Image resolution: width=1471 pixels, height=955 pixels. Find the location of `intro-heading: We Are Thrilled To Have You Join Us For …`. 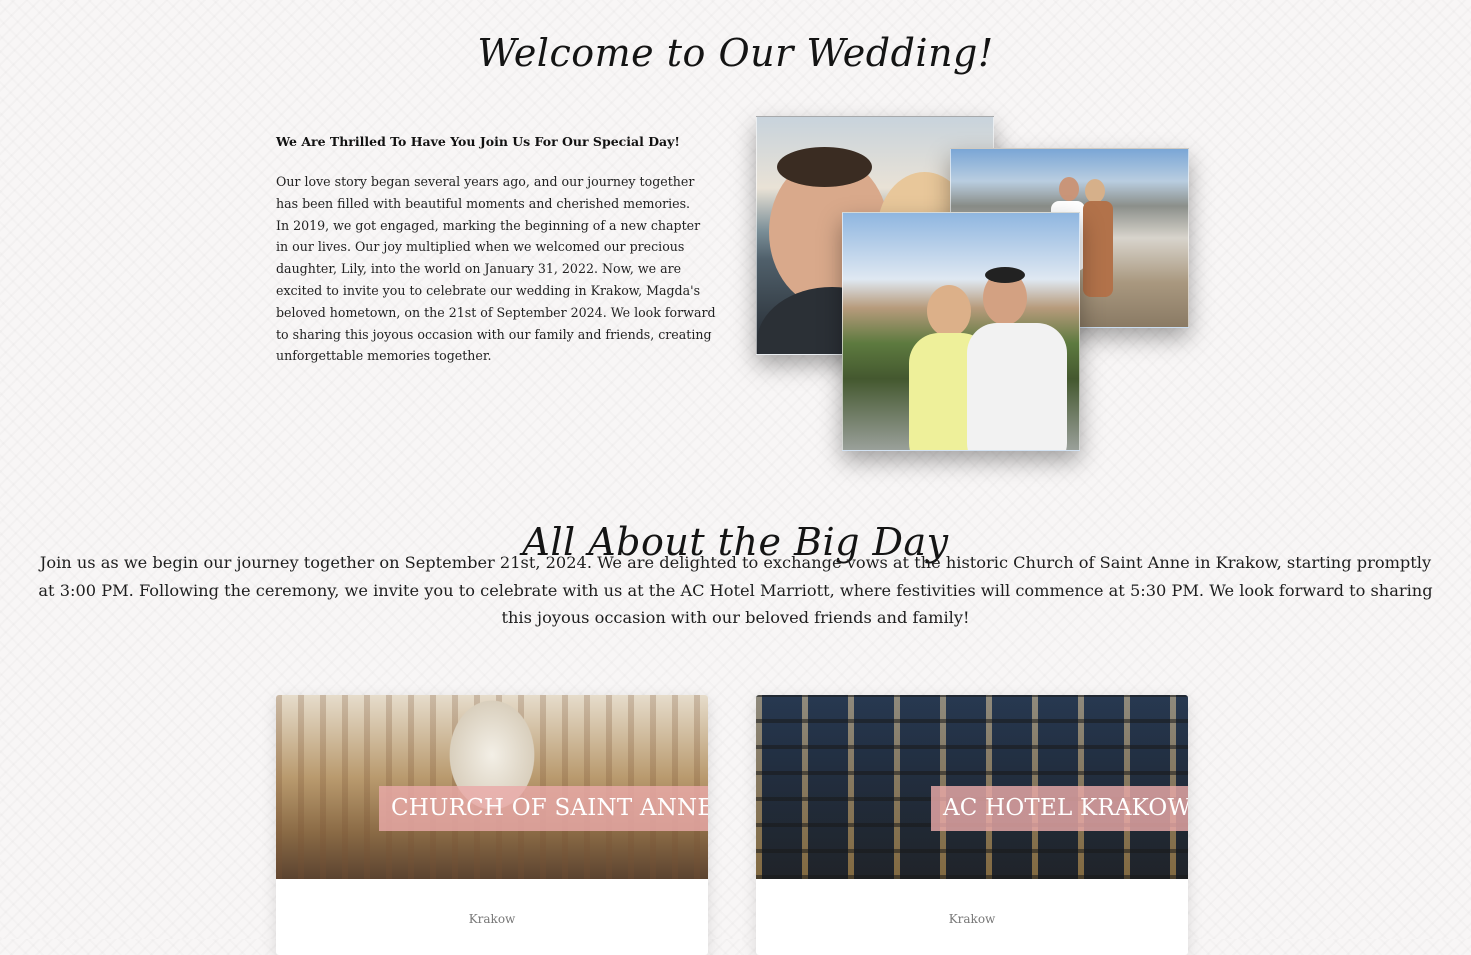

intro-heading: We Are Thrilled To Have You Join Us For … is located at coordinates (478, 141).